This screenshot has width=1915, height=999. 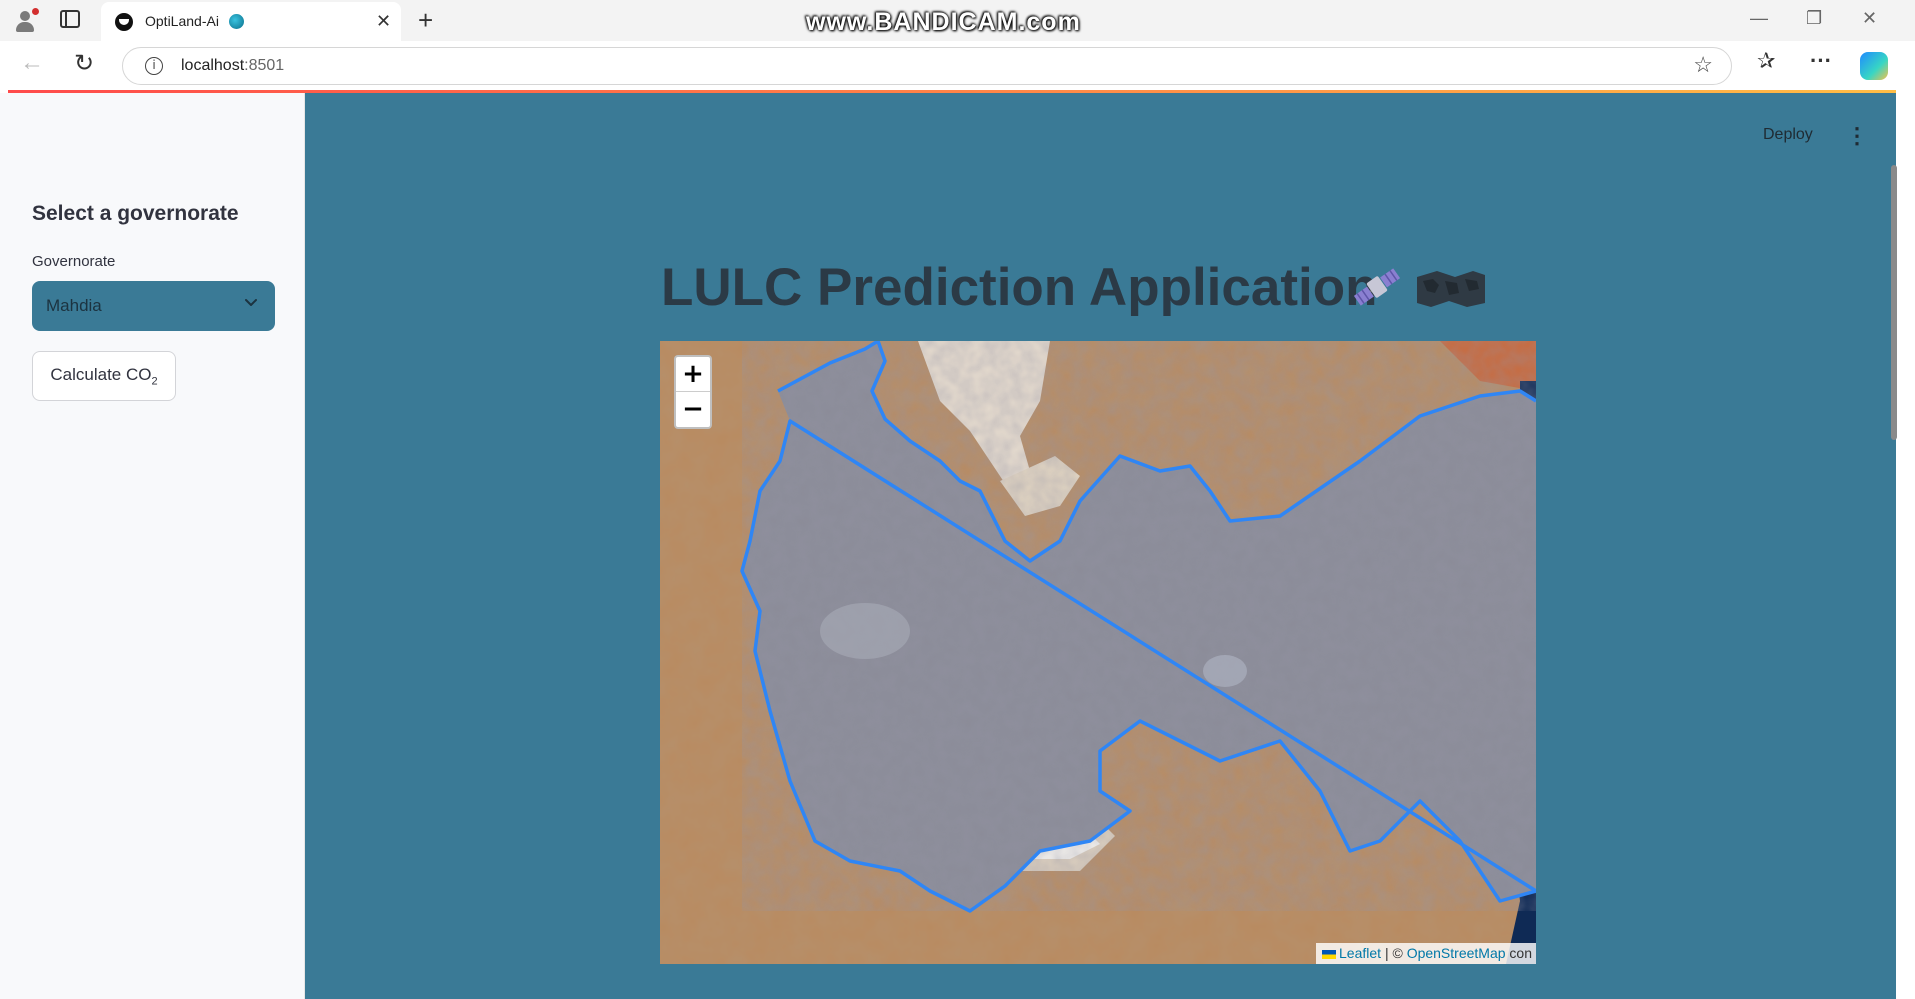 I want to click on address-bar-row: ← ↻ i localhost:8501 ☆, so click(x=957, y=65).